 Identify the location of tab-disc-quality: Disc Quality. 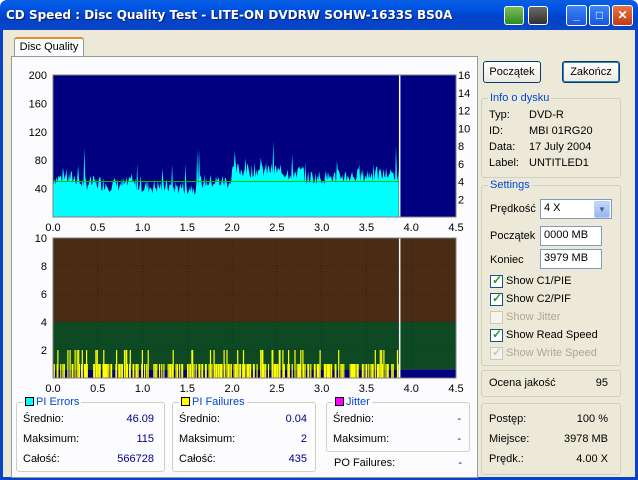
(49, 47).